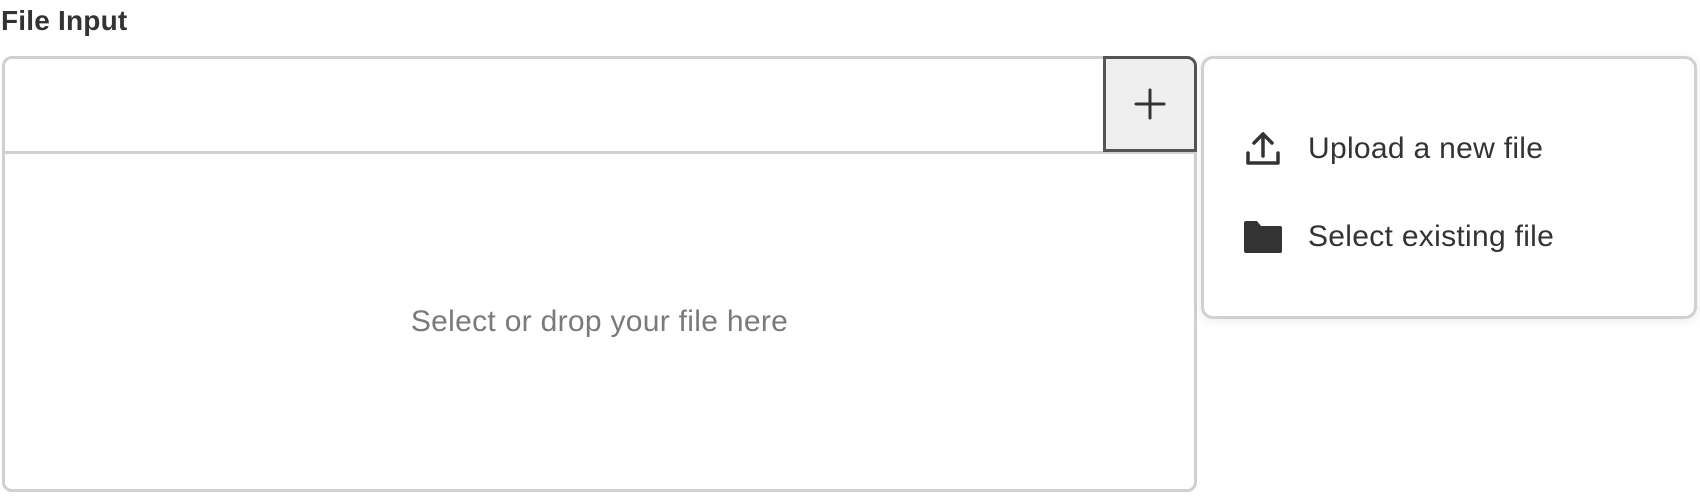 This screenshot has height=496, width=1700. What do you see at coordinates (64, 20) in the screenshot?
I see `field-label: File Input` at bounding box center [64, 20].